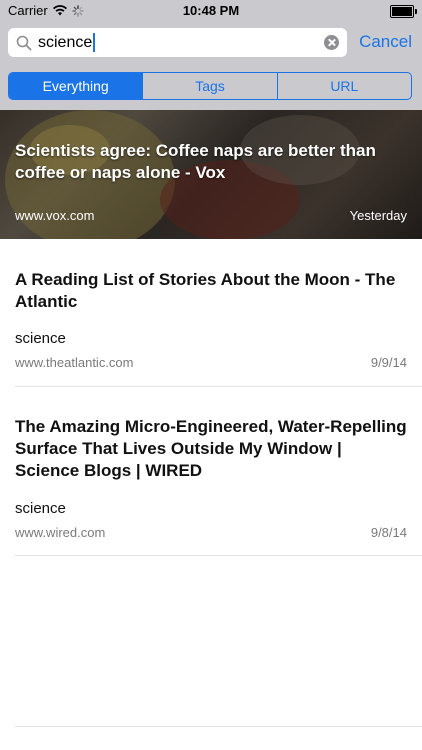  What do you see at coordinates (94, 42) in the screenshot?
I see `text-cursor` at bounding box center [94, 42].